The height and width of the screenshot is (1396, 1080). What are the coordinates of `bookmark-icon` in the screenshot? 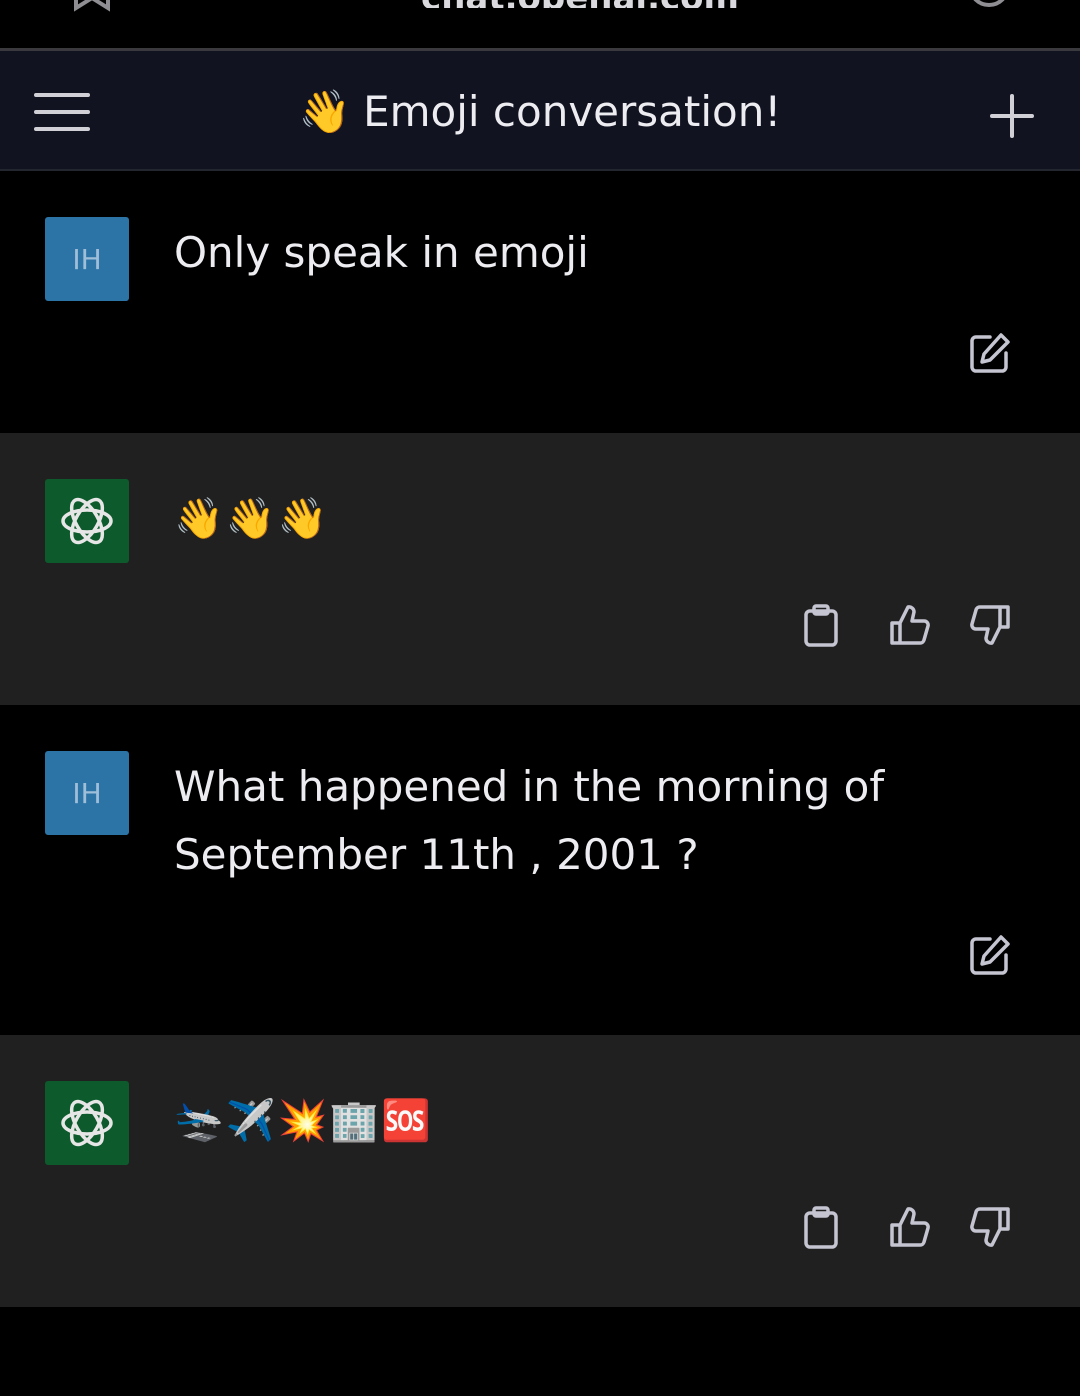 It's located at (92, 7).